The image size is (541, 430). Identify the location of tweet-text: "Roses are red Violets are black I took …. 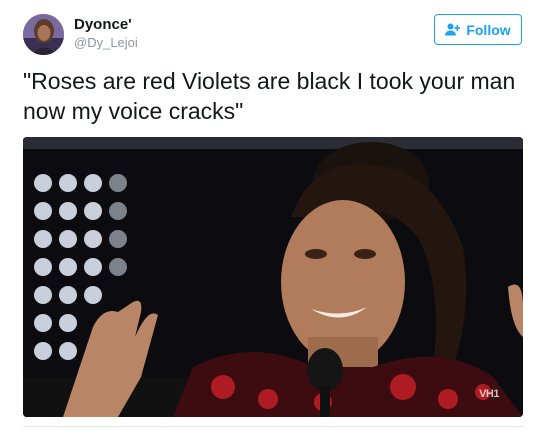
(269, 96).